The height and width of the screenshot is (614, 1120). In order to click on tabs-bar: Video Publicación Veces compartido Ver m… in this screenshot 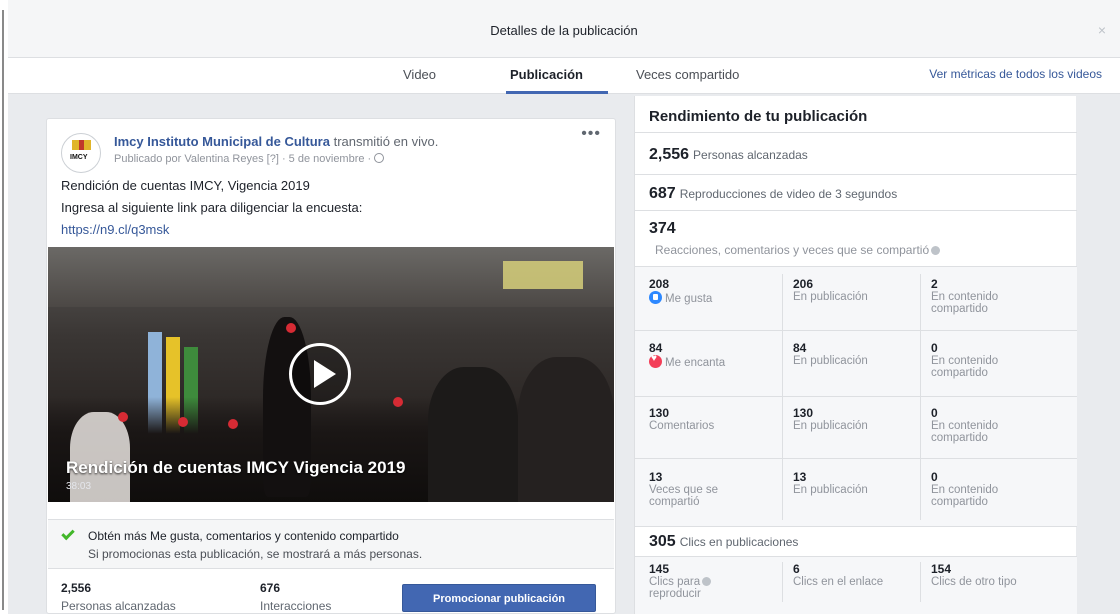, I will do `click(564, 76)`.